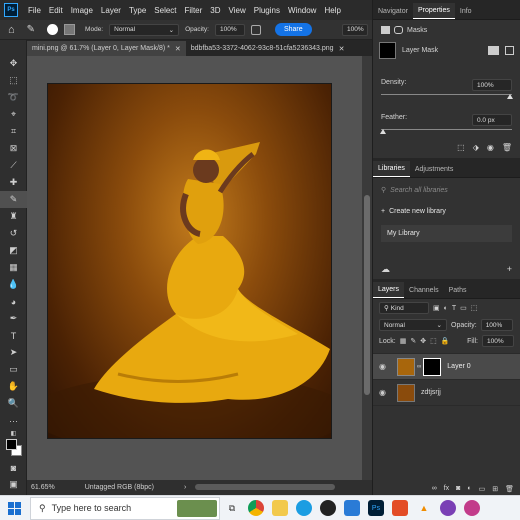  I want to click on menu-view: View, so click(237, 10).